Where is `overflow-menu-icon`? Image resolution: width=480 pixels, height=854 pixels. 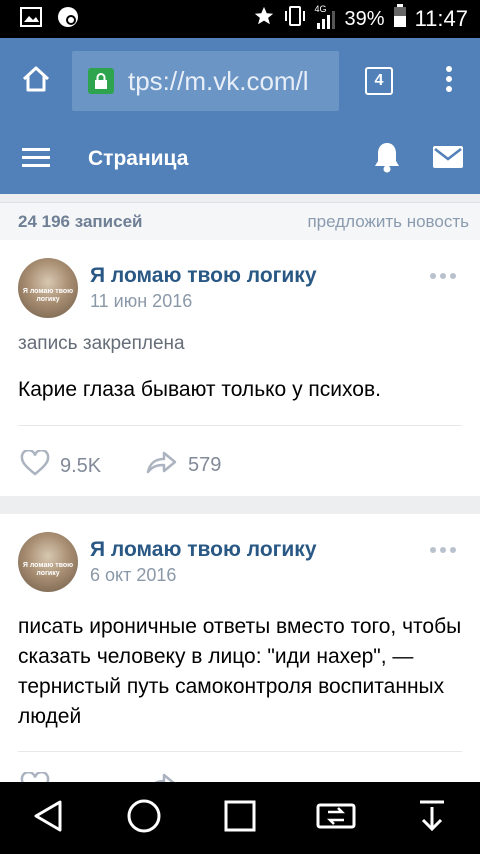
overflow-menu-icon is located at coordinates (449, 81).